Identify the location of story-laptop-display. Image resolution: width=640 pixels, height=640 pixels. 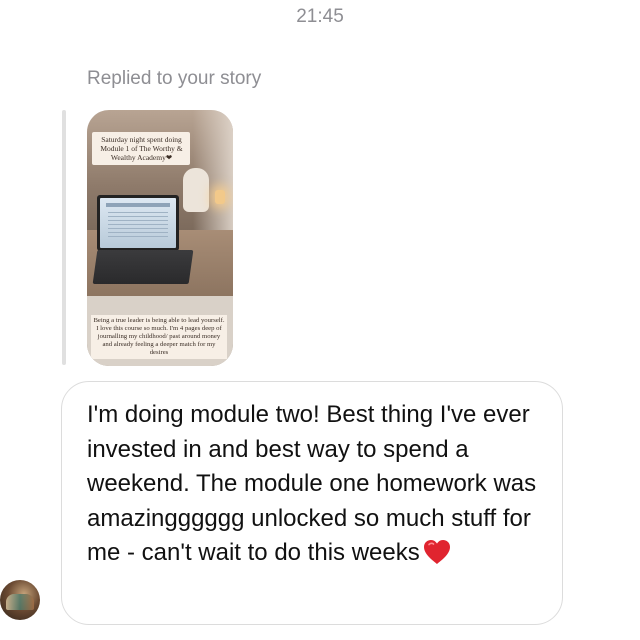
(138, 223).